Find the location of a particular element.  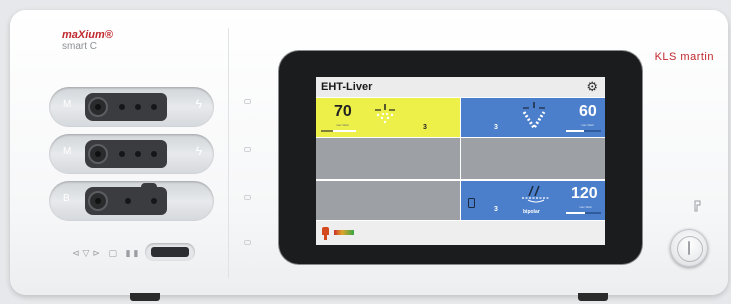

neutral-electrode-gauge-icon is located at coordinates (344, 232).